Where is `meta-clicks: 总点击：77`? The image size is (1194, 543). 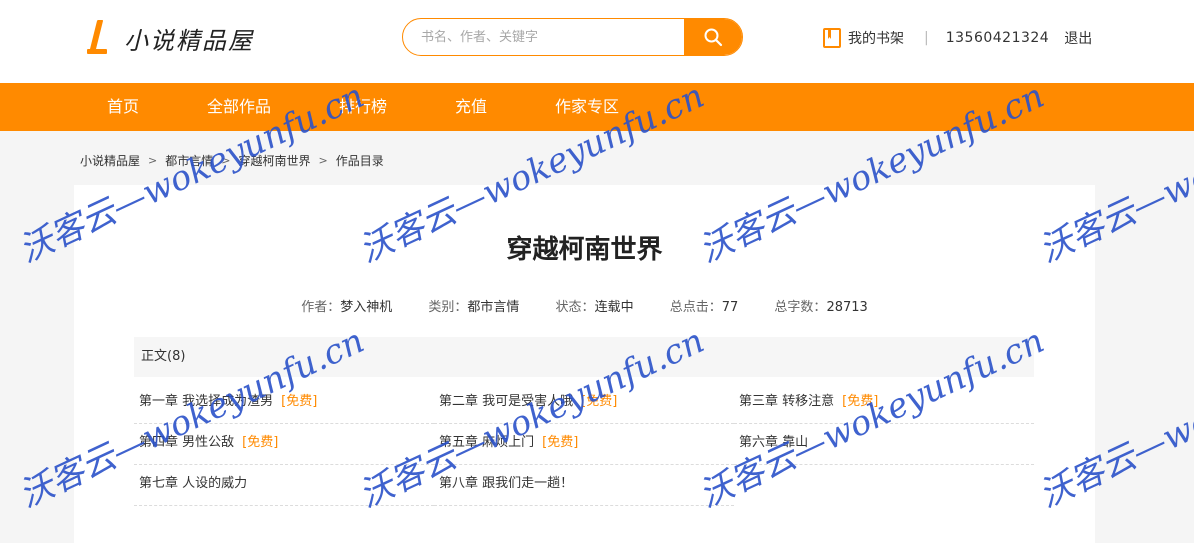 meta-clicks: 总点击：77 is located at coordinates (704, 307).